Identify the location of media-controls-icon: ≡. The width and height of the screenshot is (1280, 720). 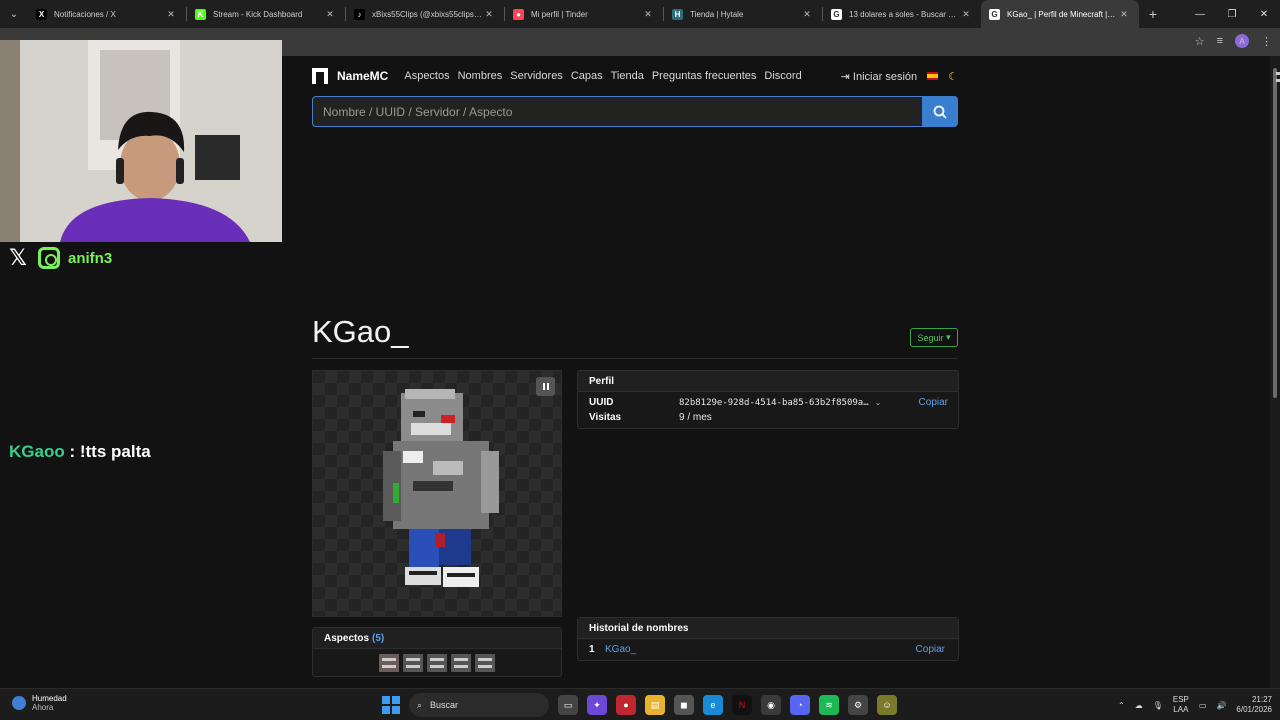
(1220, 41).